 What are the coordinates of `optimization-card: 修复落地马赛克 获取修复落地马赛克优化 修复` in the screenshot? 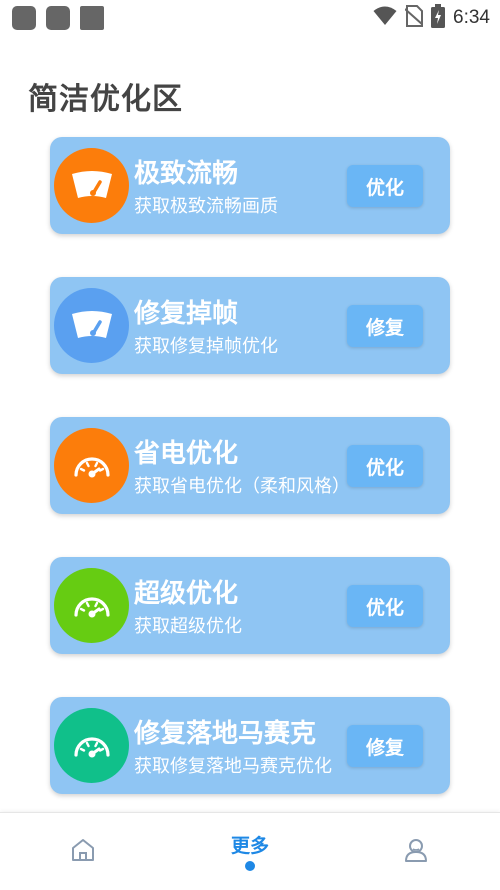 It's located at (250, 745).